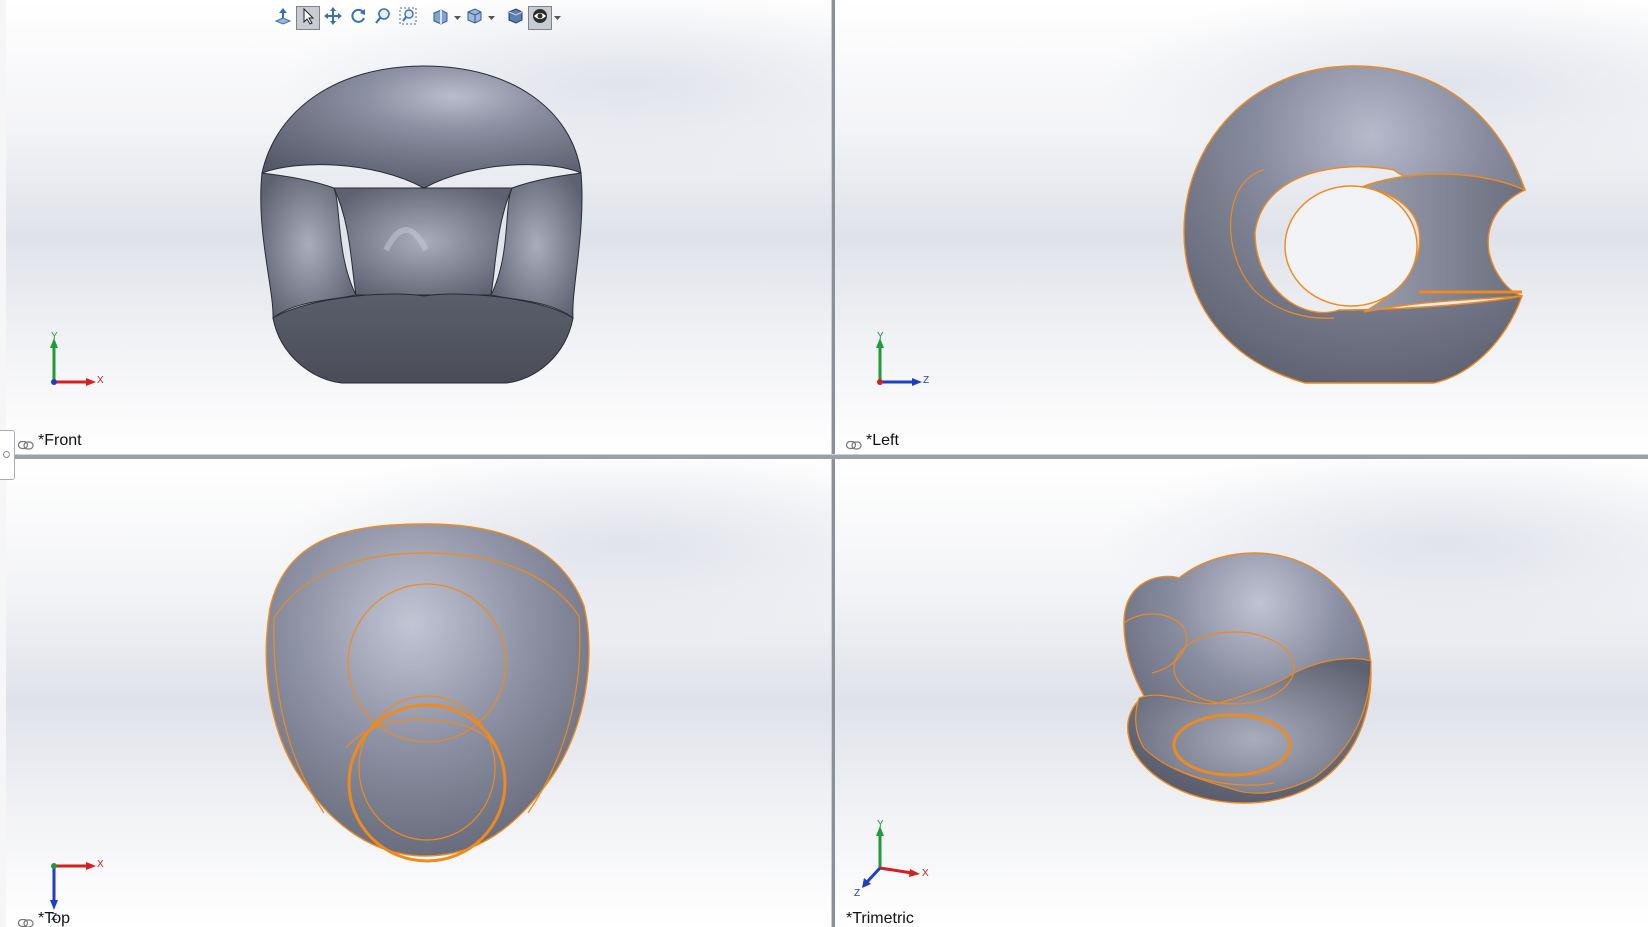 This screenshot has height=927, width=1648. What do you see at coordinates (833, 463) in the screenshot?
I see `vertical-viewport-splitter` at bounding box center [833, 463].